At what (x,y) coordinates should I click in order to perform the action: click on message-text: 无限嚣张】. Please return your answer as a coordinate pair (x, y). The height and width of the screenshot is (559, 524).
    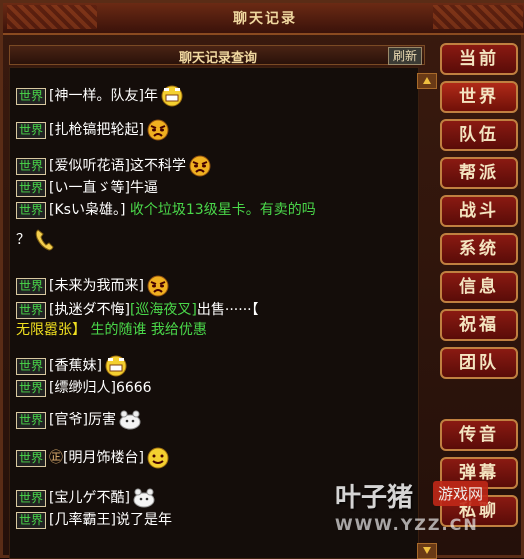
    Looking at the image, I should click on (51, 330).